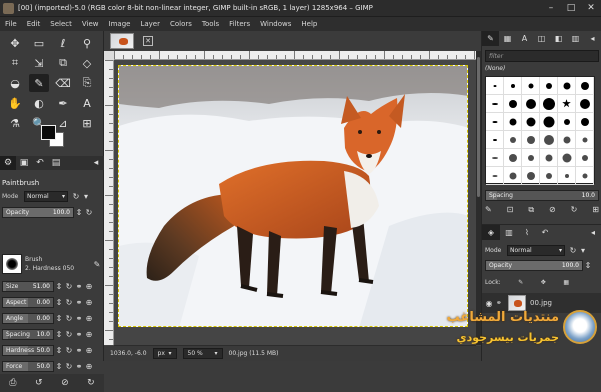  What do you see at coordinates (573, 250) in the screenshot?
I see `reset-layer-mode-icon: ↻` at bounding box center [573, 250].